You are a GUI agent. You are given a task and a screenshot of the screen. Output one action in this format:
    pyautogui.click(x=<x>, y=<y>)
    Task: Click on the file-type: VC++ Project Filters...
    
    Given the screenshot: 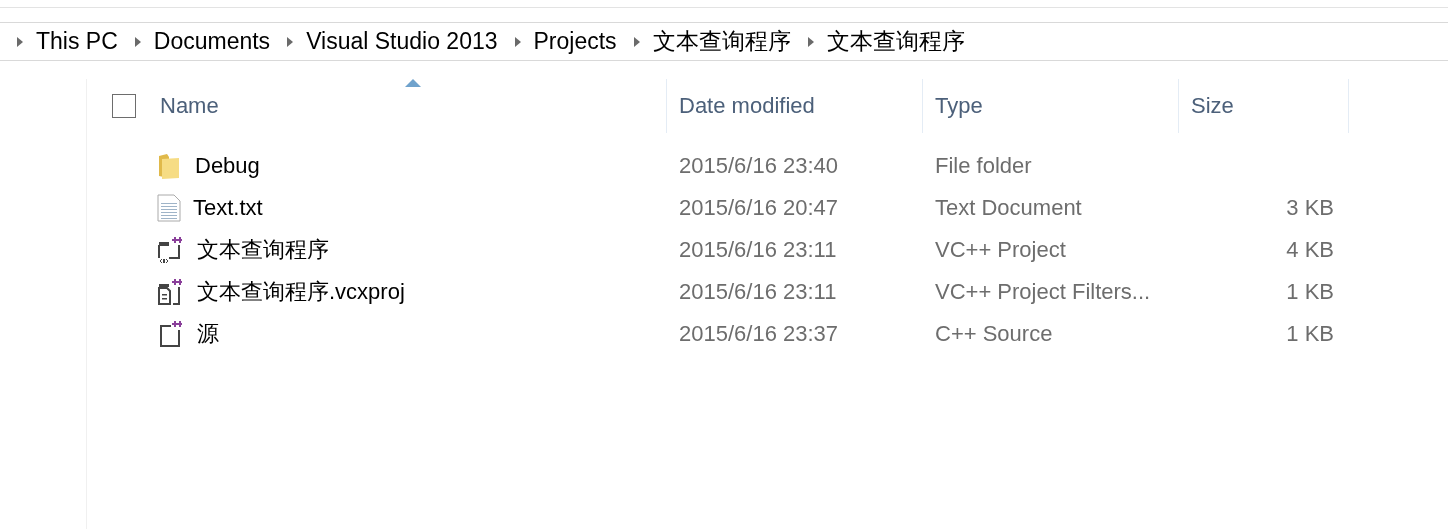 What is the action you would take?
    pyautogui.click(x=1043, y=292)
    